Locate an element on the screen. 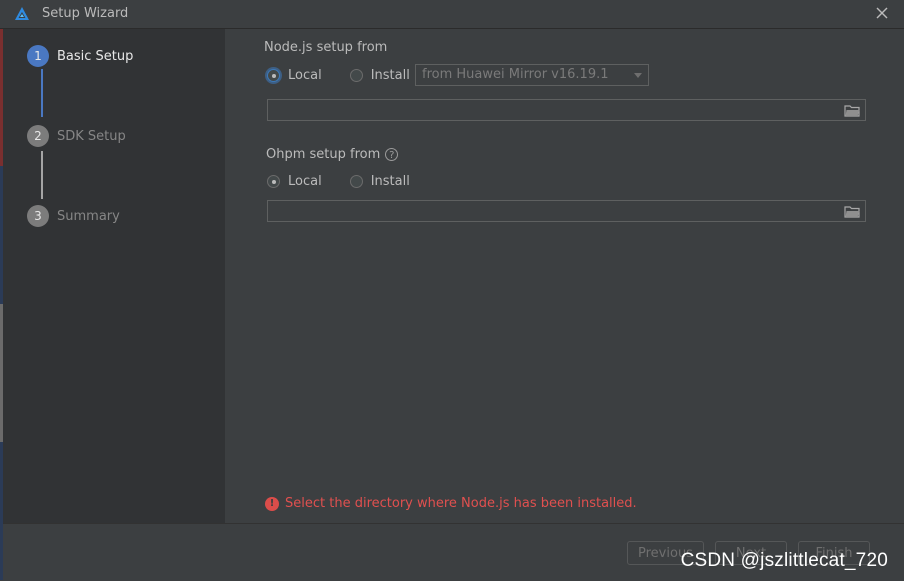  nodejs-setup-label: Node.js setup from is located at coordinates (326, 47).